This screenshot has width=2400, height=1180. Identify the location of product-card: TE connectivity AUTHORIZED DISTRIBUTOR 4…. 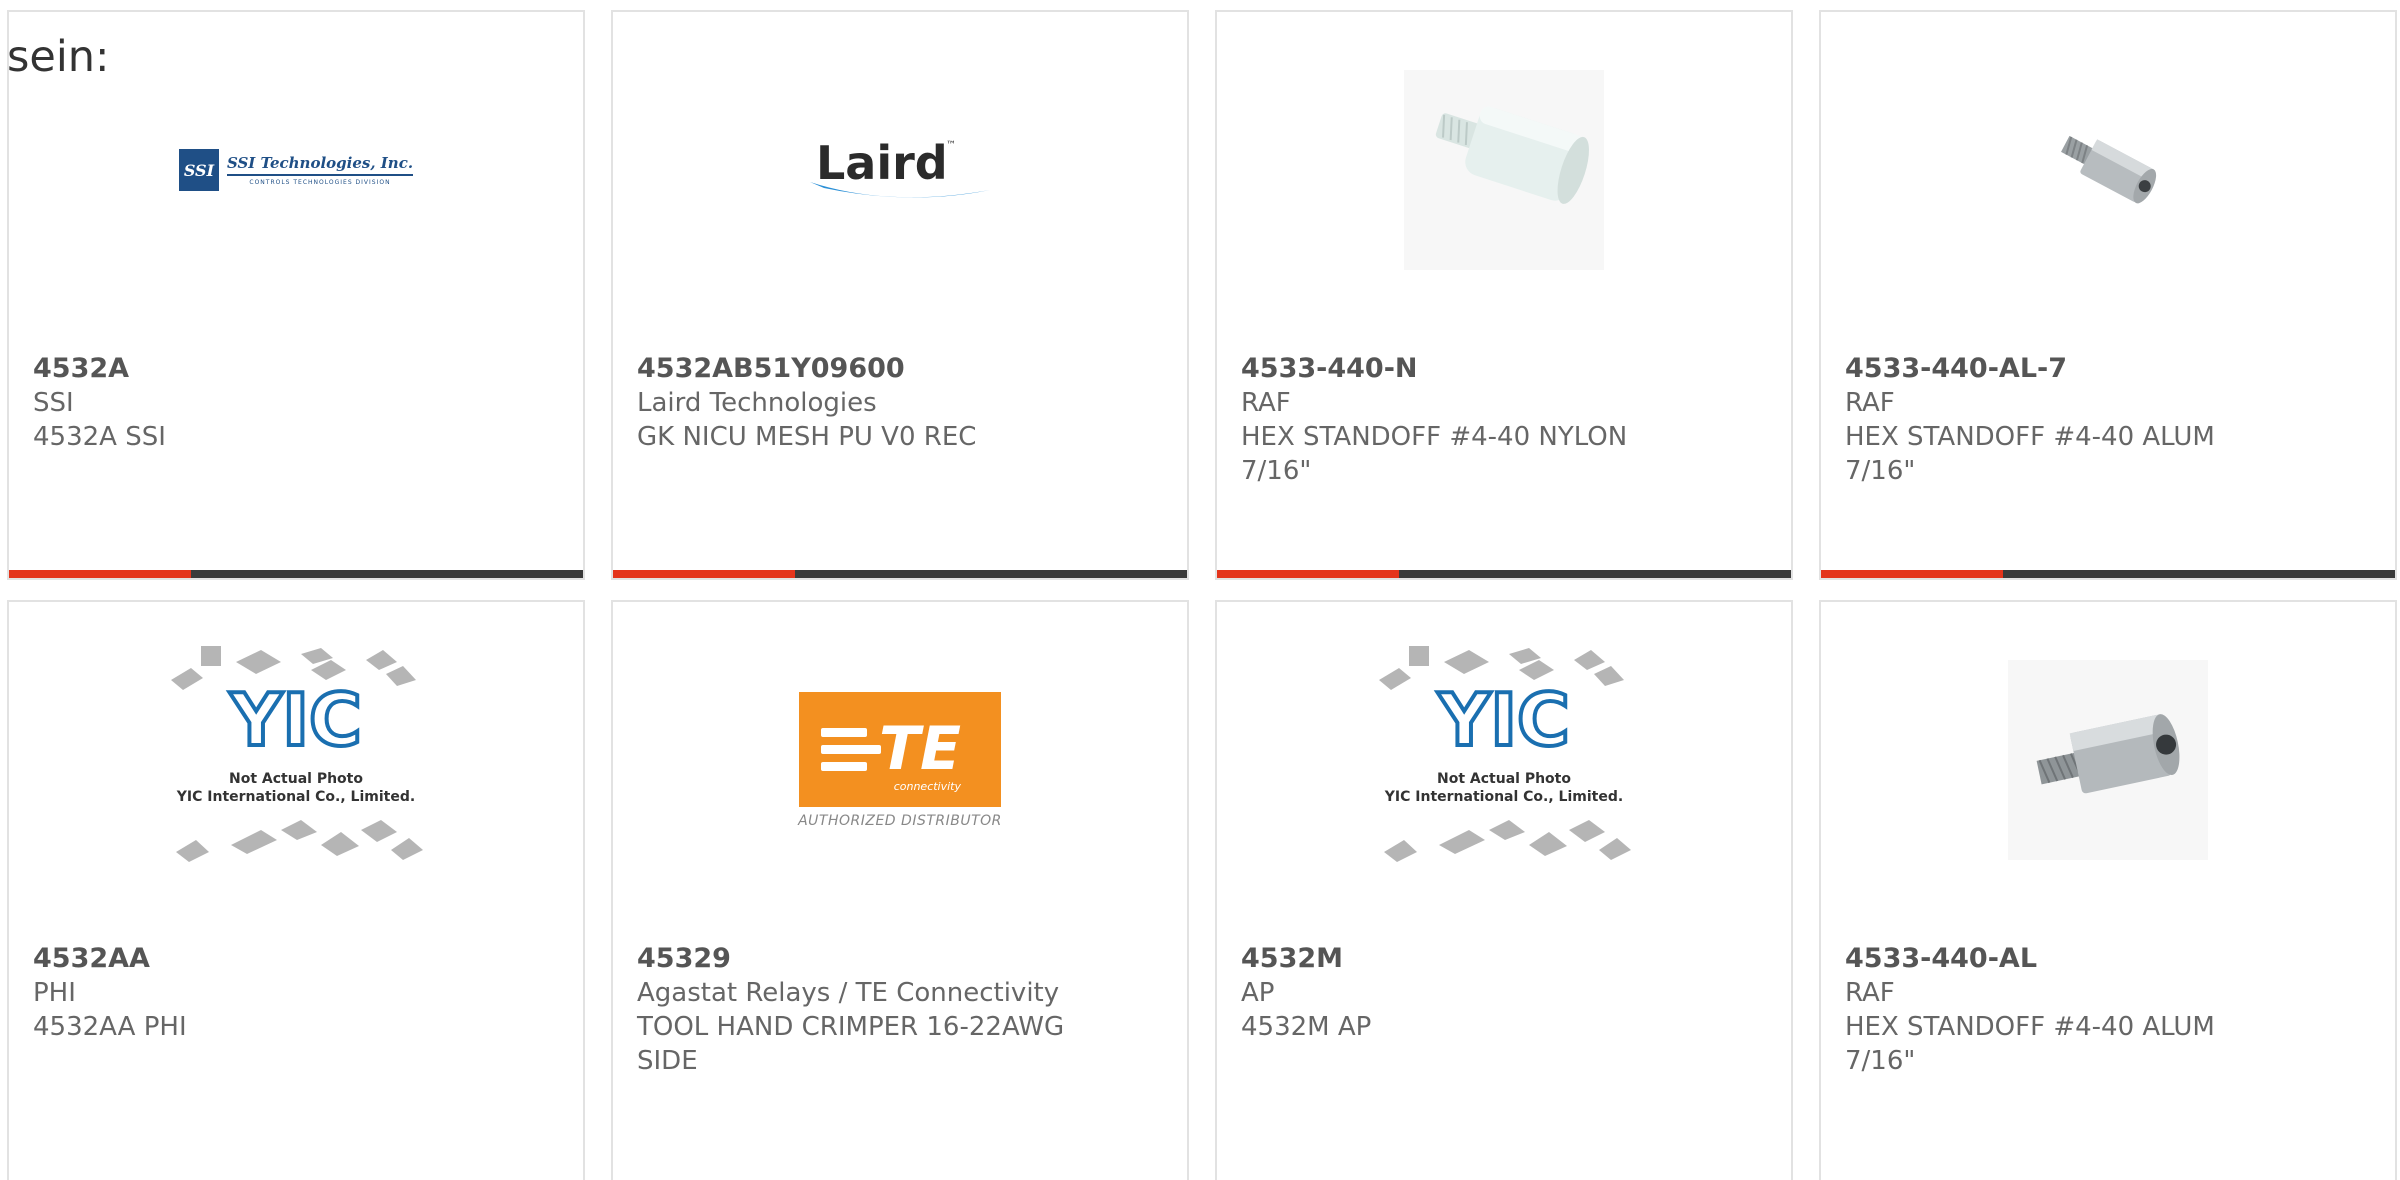
(900, 890).